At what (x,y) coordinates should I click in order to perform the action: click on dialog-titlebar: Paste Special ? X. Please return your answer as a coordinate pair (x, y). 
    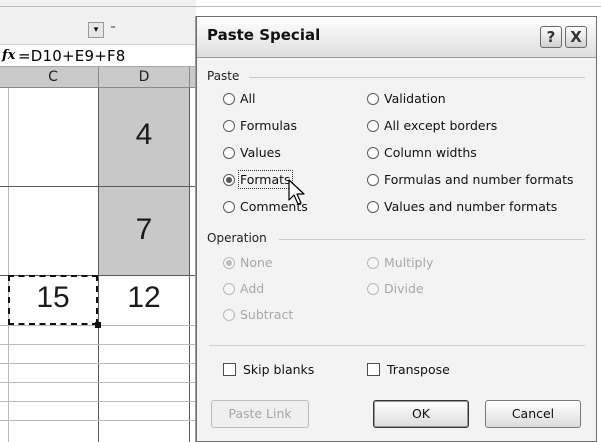
    Looking at the image, I should click on (396, 37).